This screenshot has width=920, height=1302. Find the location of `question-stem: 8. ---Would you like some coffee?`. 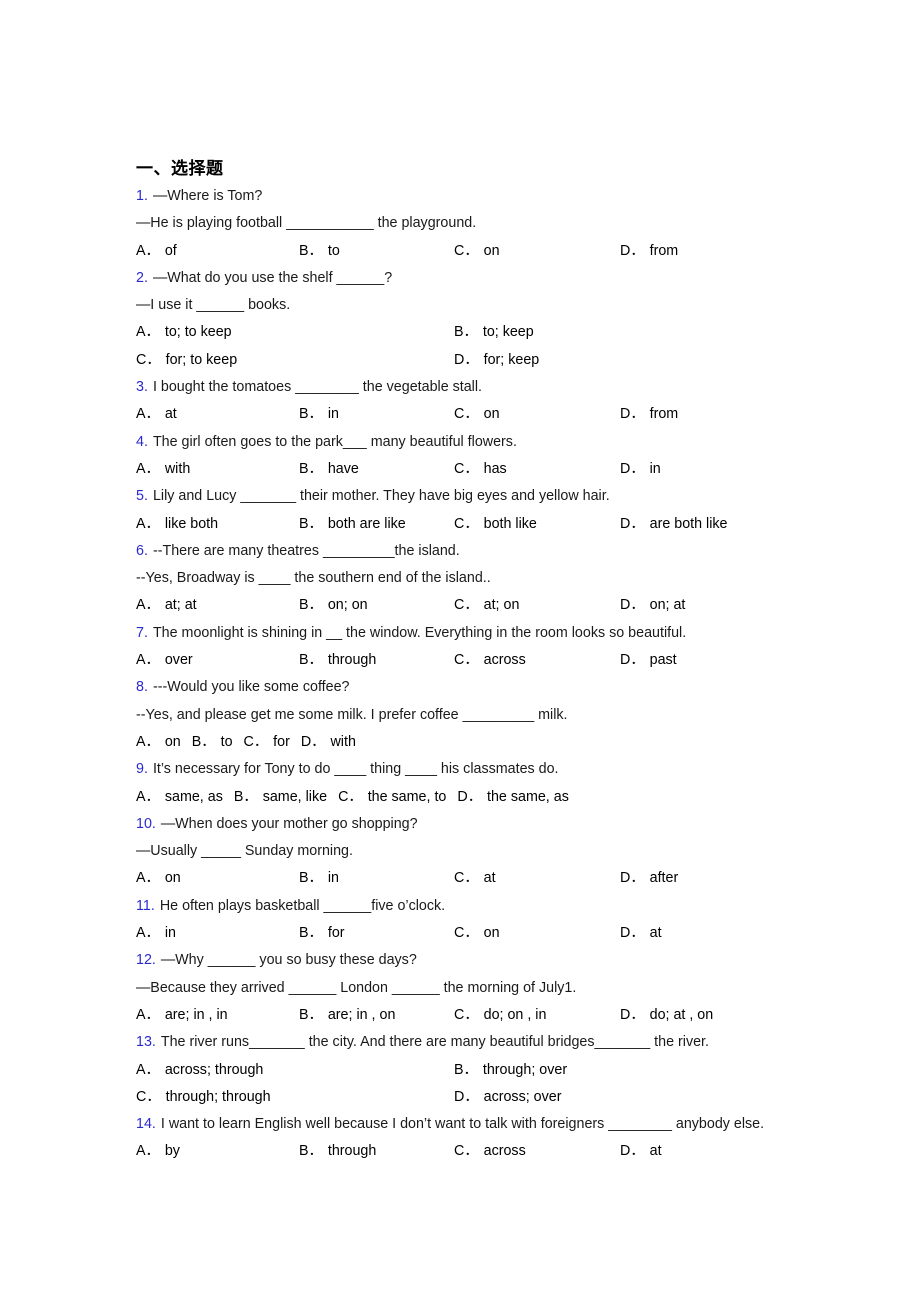

question-stem: 8. ---Would you like some coffee? is located at coordinates (478, 687).